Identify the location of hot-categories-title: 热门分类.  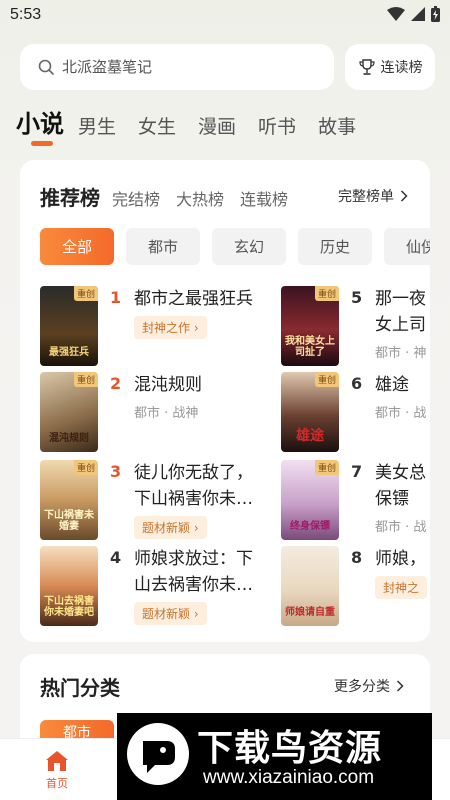
(80, 688).